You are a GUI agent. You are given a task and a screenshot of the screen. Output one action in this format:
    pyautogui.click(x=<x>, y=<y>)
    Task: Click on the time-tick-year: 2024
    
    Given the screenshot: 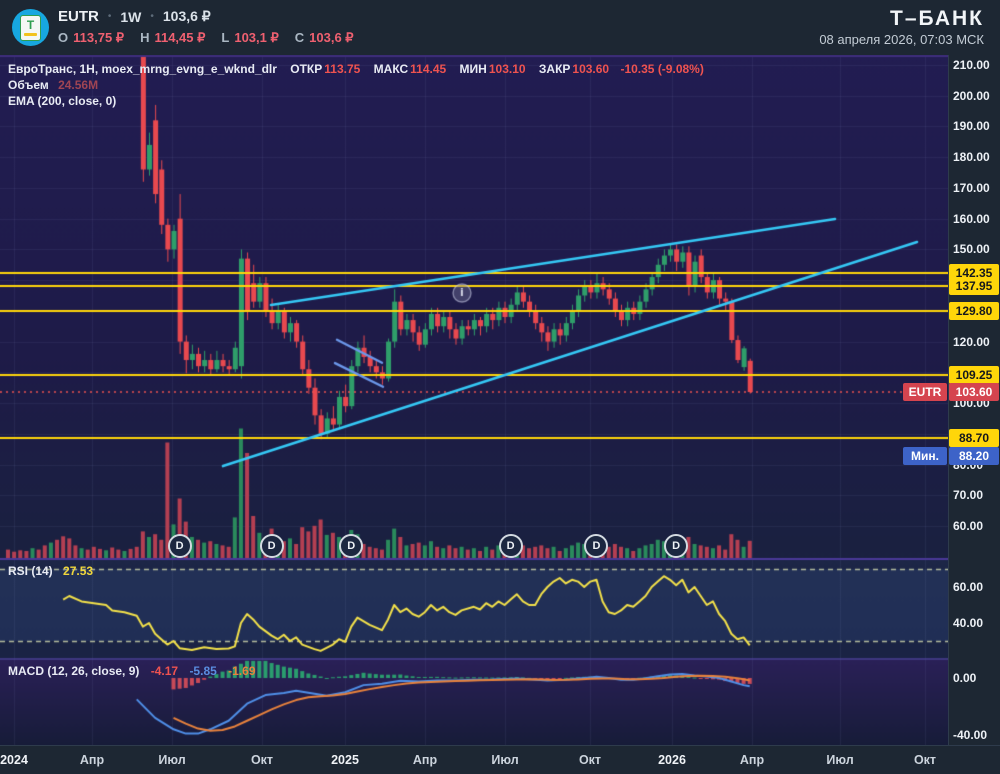 What is the action you would take?
    pyautogui.click(x=14, y=760)
    